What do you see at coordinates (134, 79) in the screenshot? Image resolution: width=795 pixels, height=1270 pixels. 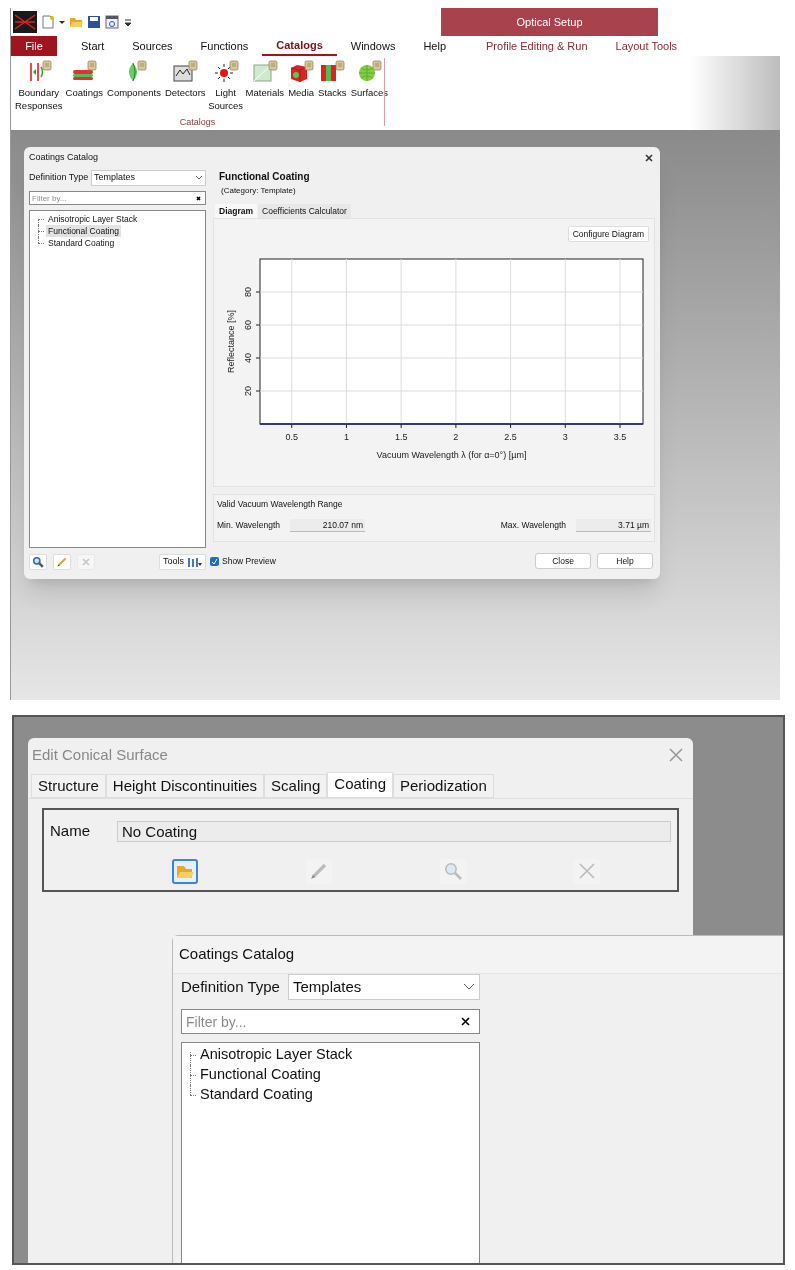 I see `ribbon-button: Components` at bounding box center [134, 79].